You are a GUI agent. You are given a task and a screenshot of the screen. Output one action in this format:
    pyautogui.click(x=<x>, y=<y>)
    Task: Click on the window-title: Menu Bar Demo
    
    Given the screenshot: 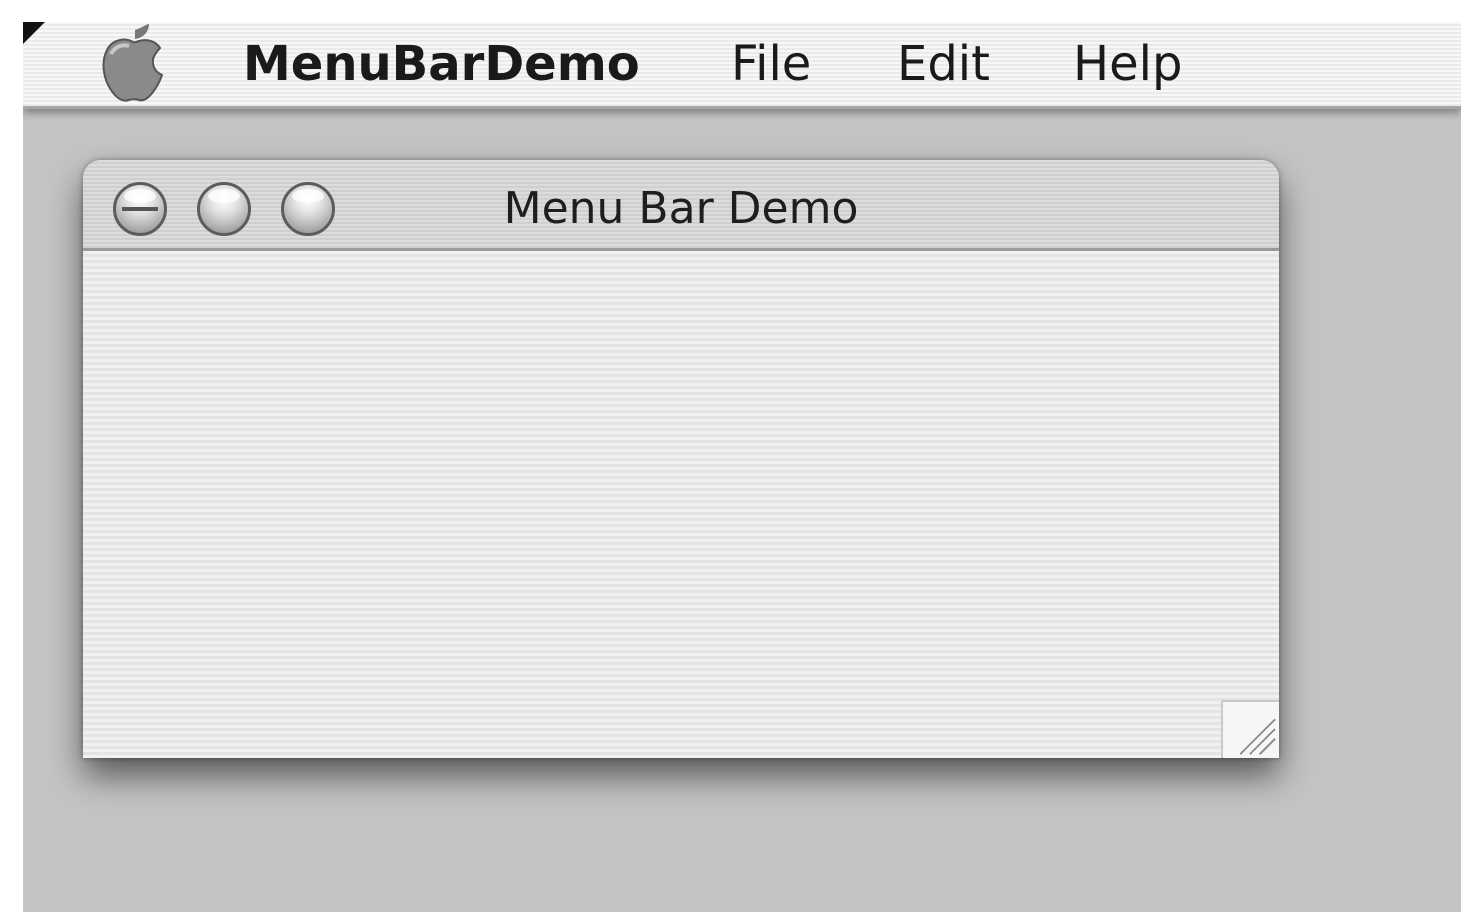 What is the action you would take?
    pyautogui.click(x=681, y=208)
    